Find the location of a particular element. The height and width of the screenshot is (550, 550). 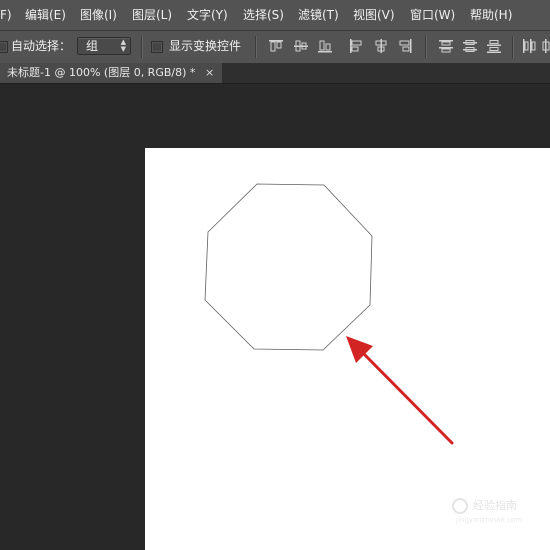

watermark-text: 经验指南 is located at coordinates (495, 505).